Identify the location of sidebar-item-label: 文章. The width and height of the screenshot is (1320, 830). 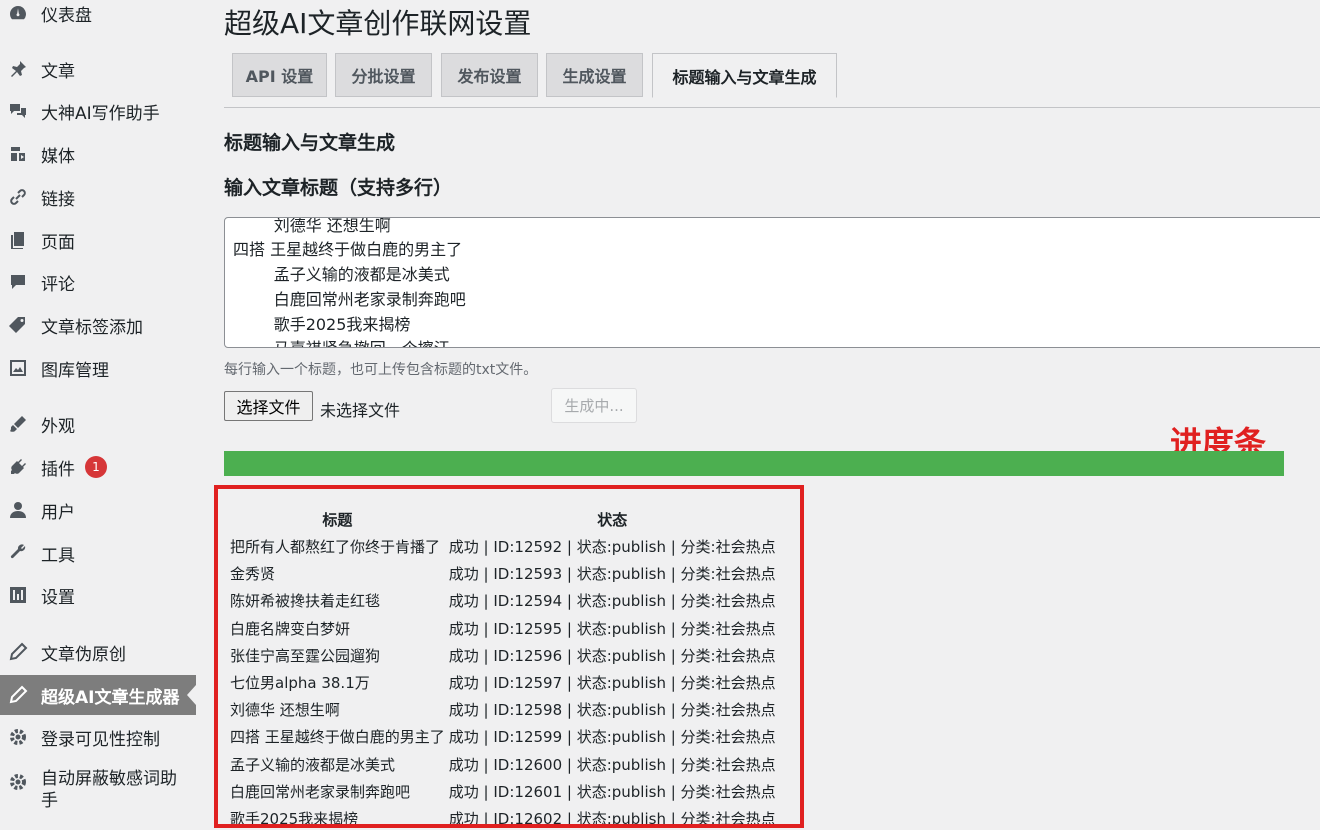
(58, 71).